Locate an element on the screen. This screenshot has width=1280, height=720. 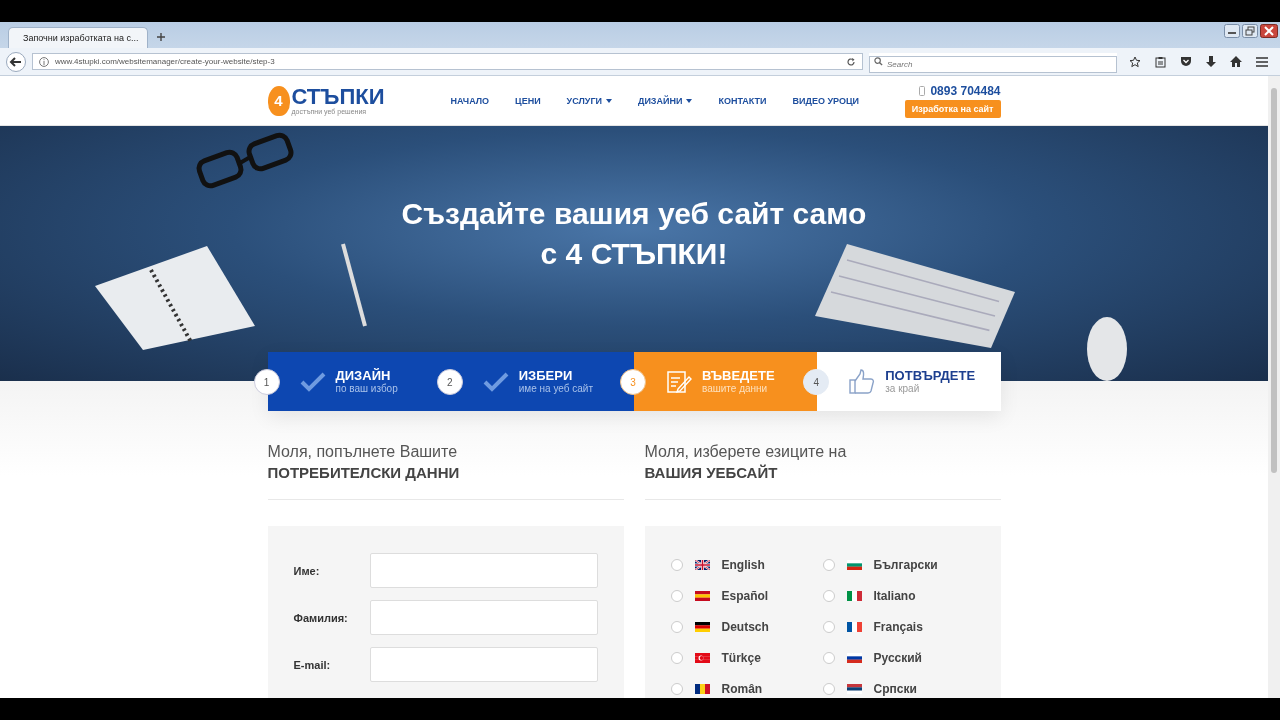
field-label: Име: is located at coordinates (307, 570).